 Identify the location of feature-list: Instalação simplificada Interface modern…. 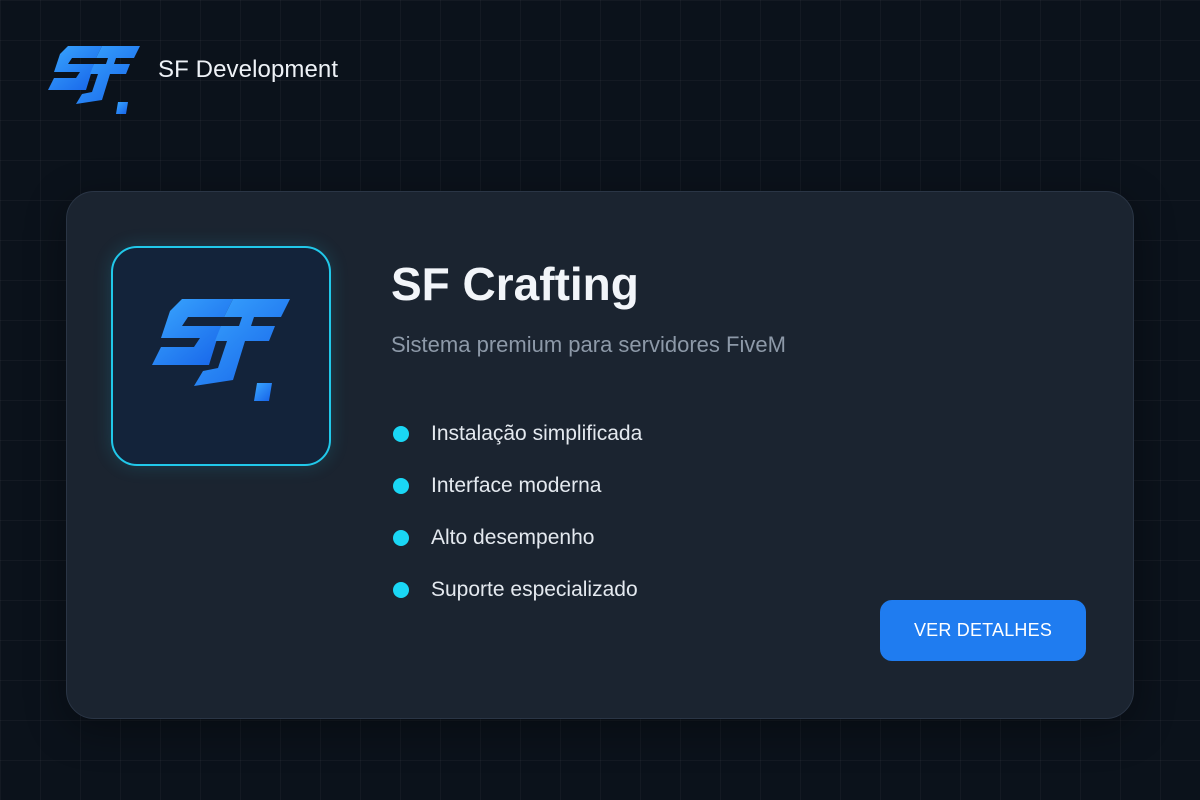
(517, 512).